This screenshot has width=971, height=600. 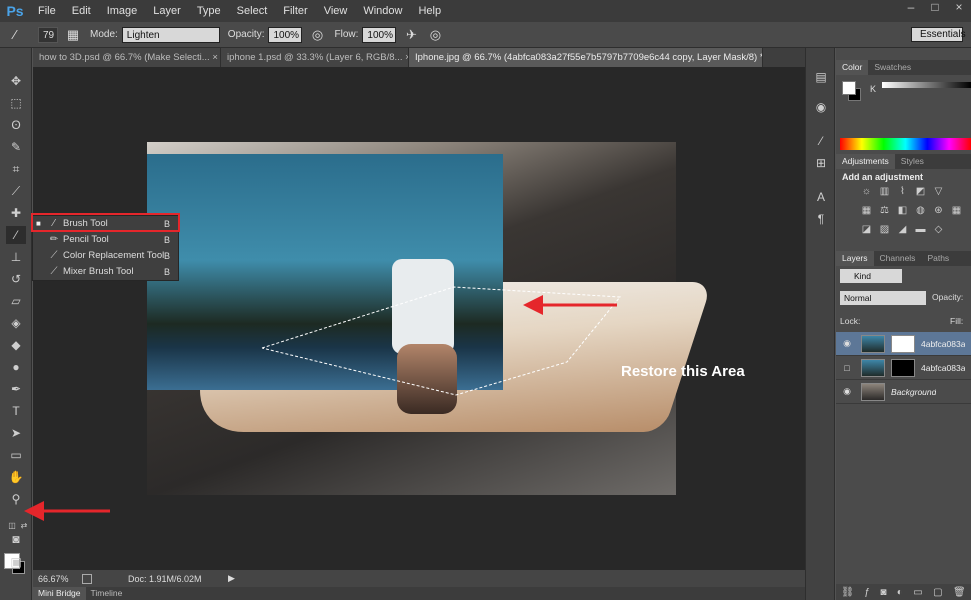 What do you see at coordinates (917, 592) in the screenshot?
I see `new-group-icon: ▭` at bounding box center [917, 592].